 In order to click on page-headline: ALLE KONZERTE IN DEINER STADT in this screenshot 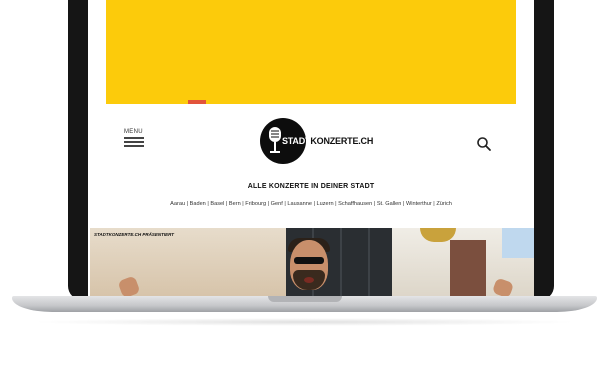, I will do `click(311, 186)`.